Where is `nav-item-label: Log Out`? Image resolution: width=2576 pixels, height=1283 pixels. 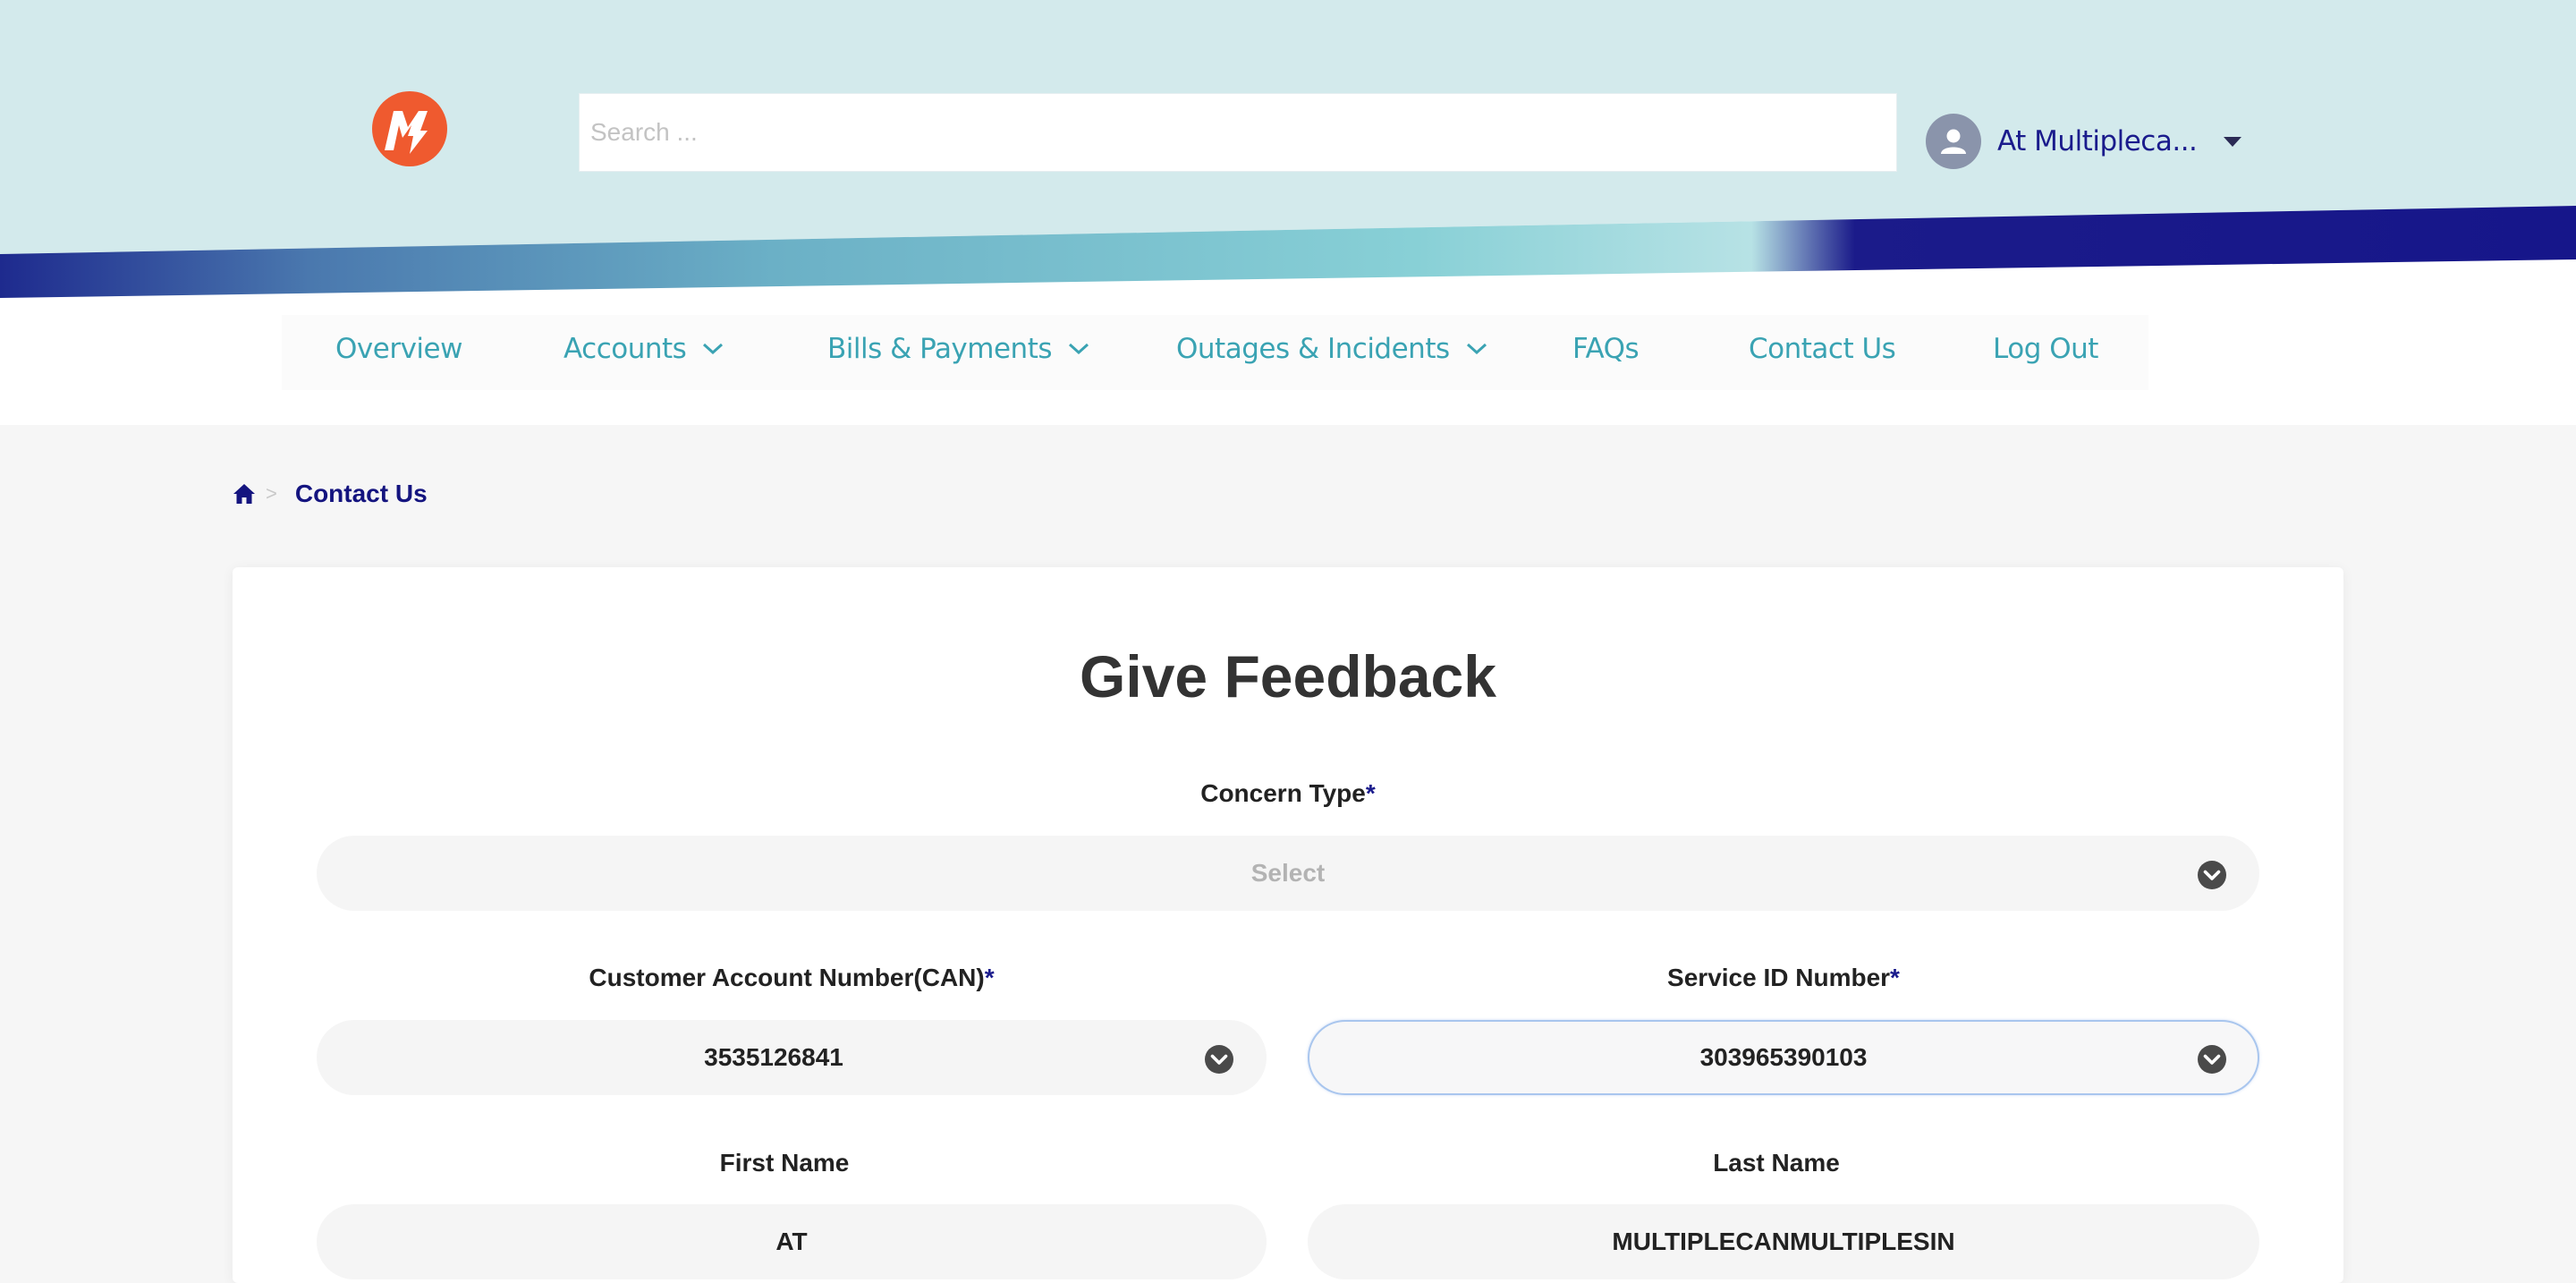 nav-item-label: Log Out is located at coordinates (2045, 349).